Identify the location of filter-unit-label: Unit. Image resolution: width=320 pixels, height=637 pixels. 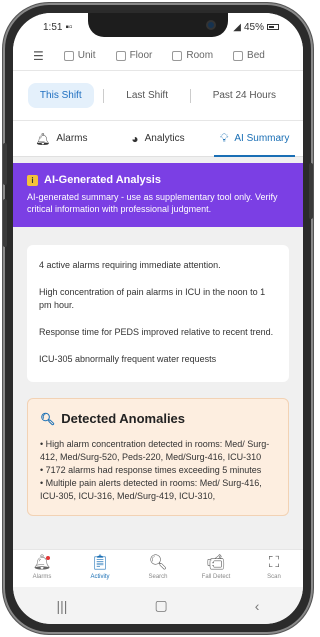
(86, 55).